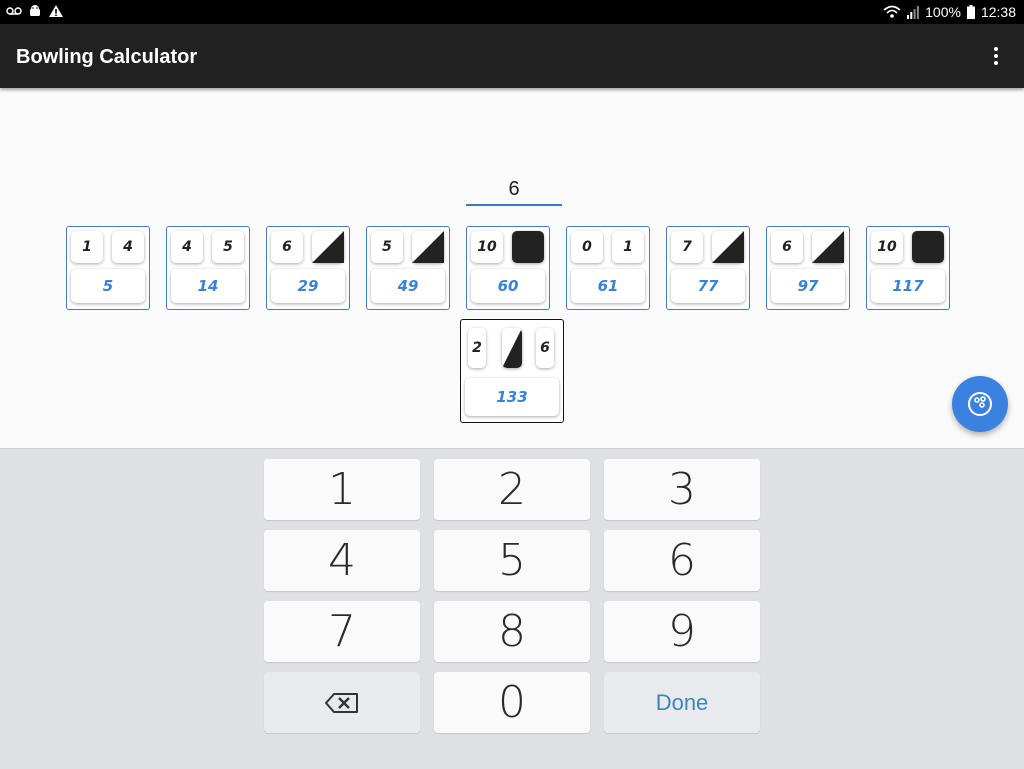 This screenshot has height=769, width=1024. I want to click on frame-total: 14, so click(208, 286).